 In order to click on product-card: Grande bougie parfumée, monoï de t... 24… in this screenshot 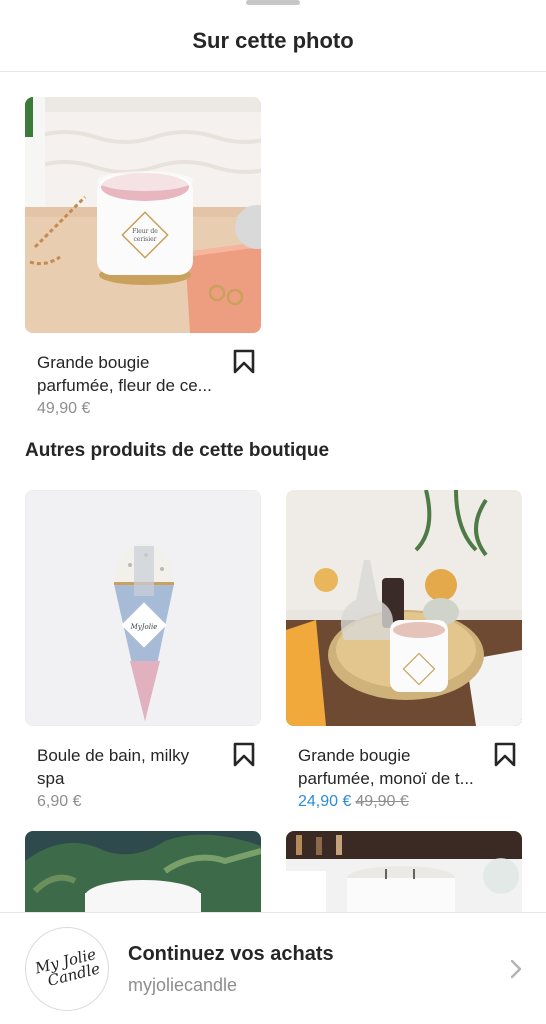, I will do `click(404, 651)`.